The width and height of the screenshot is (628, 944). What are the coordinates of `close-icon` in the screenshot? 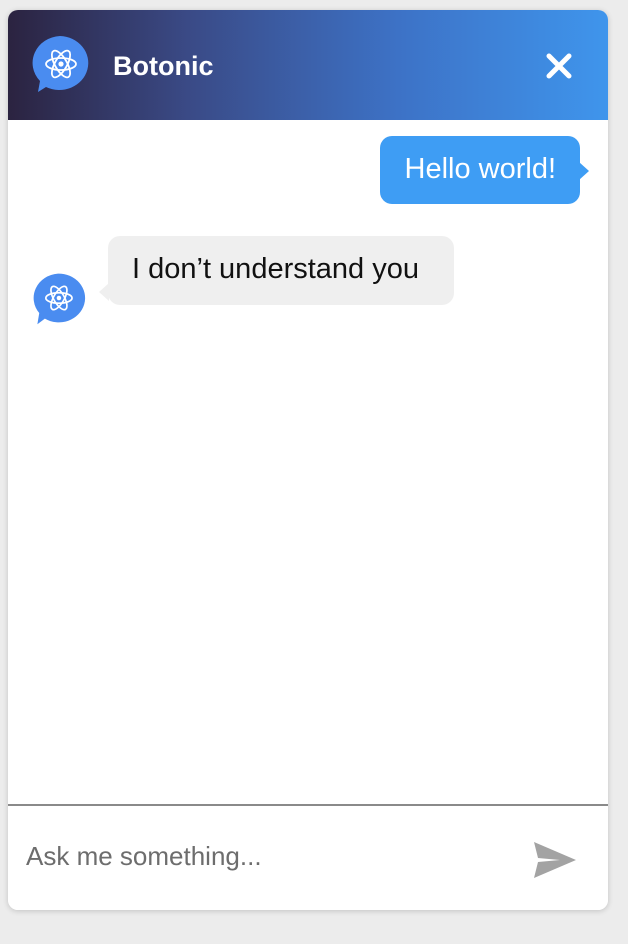 It's located at (559, 66).